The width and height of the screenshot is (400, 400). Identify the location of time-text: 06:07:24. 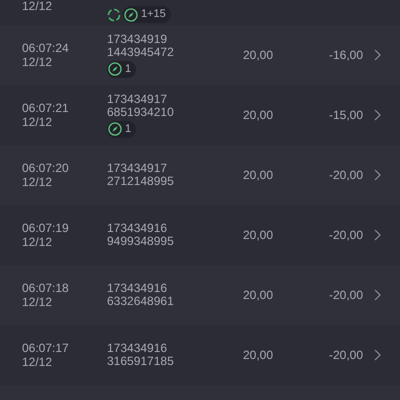
(46, 48).